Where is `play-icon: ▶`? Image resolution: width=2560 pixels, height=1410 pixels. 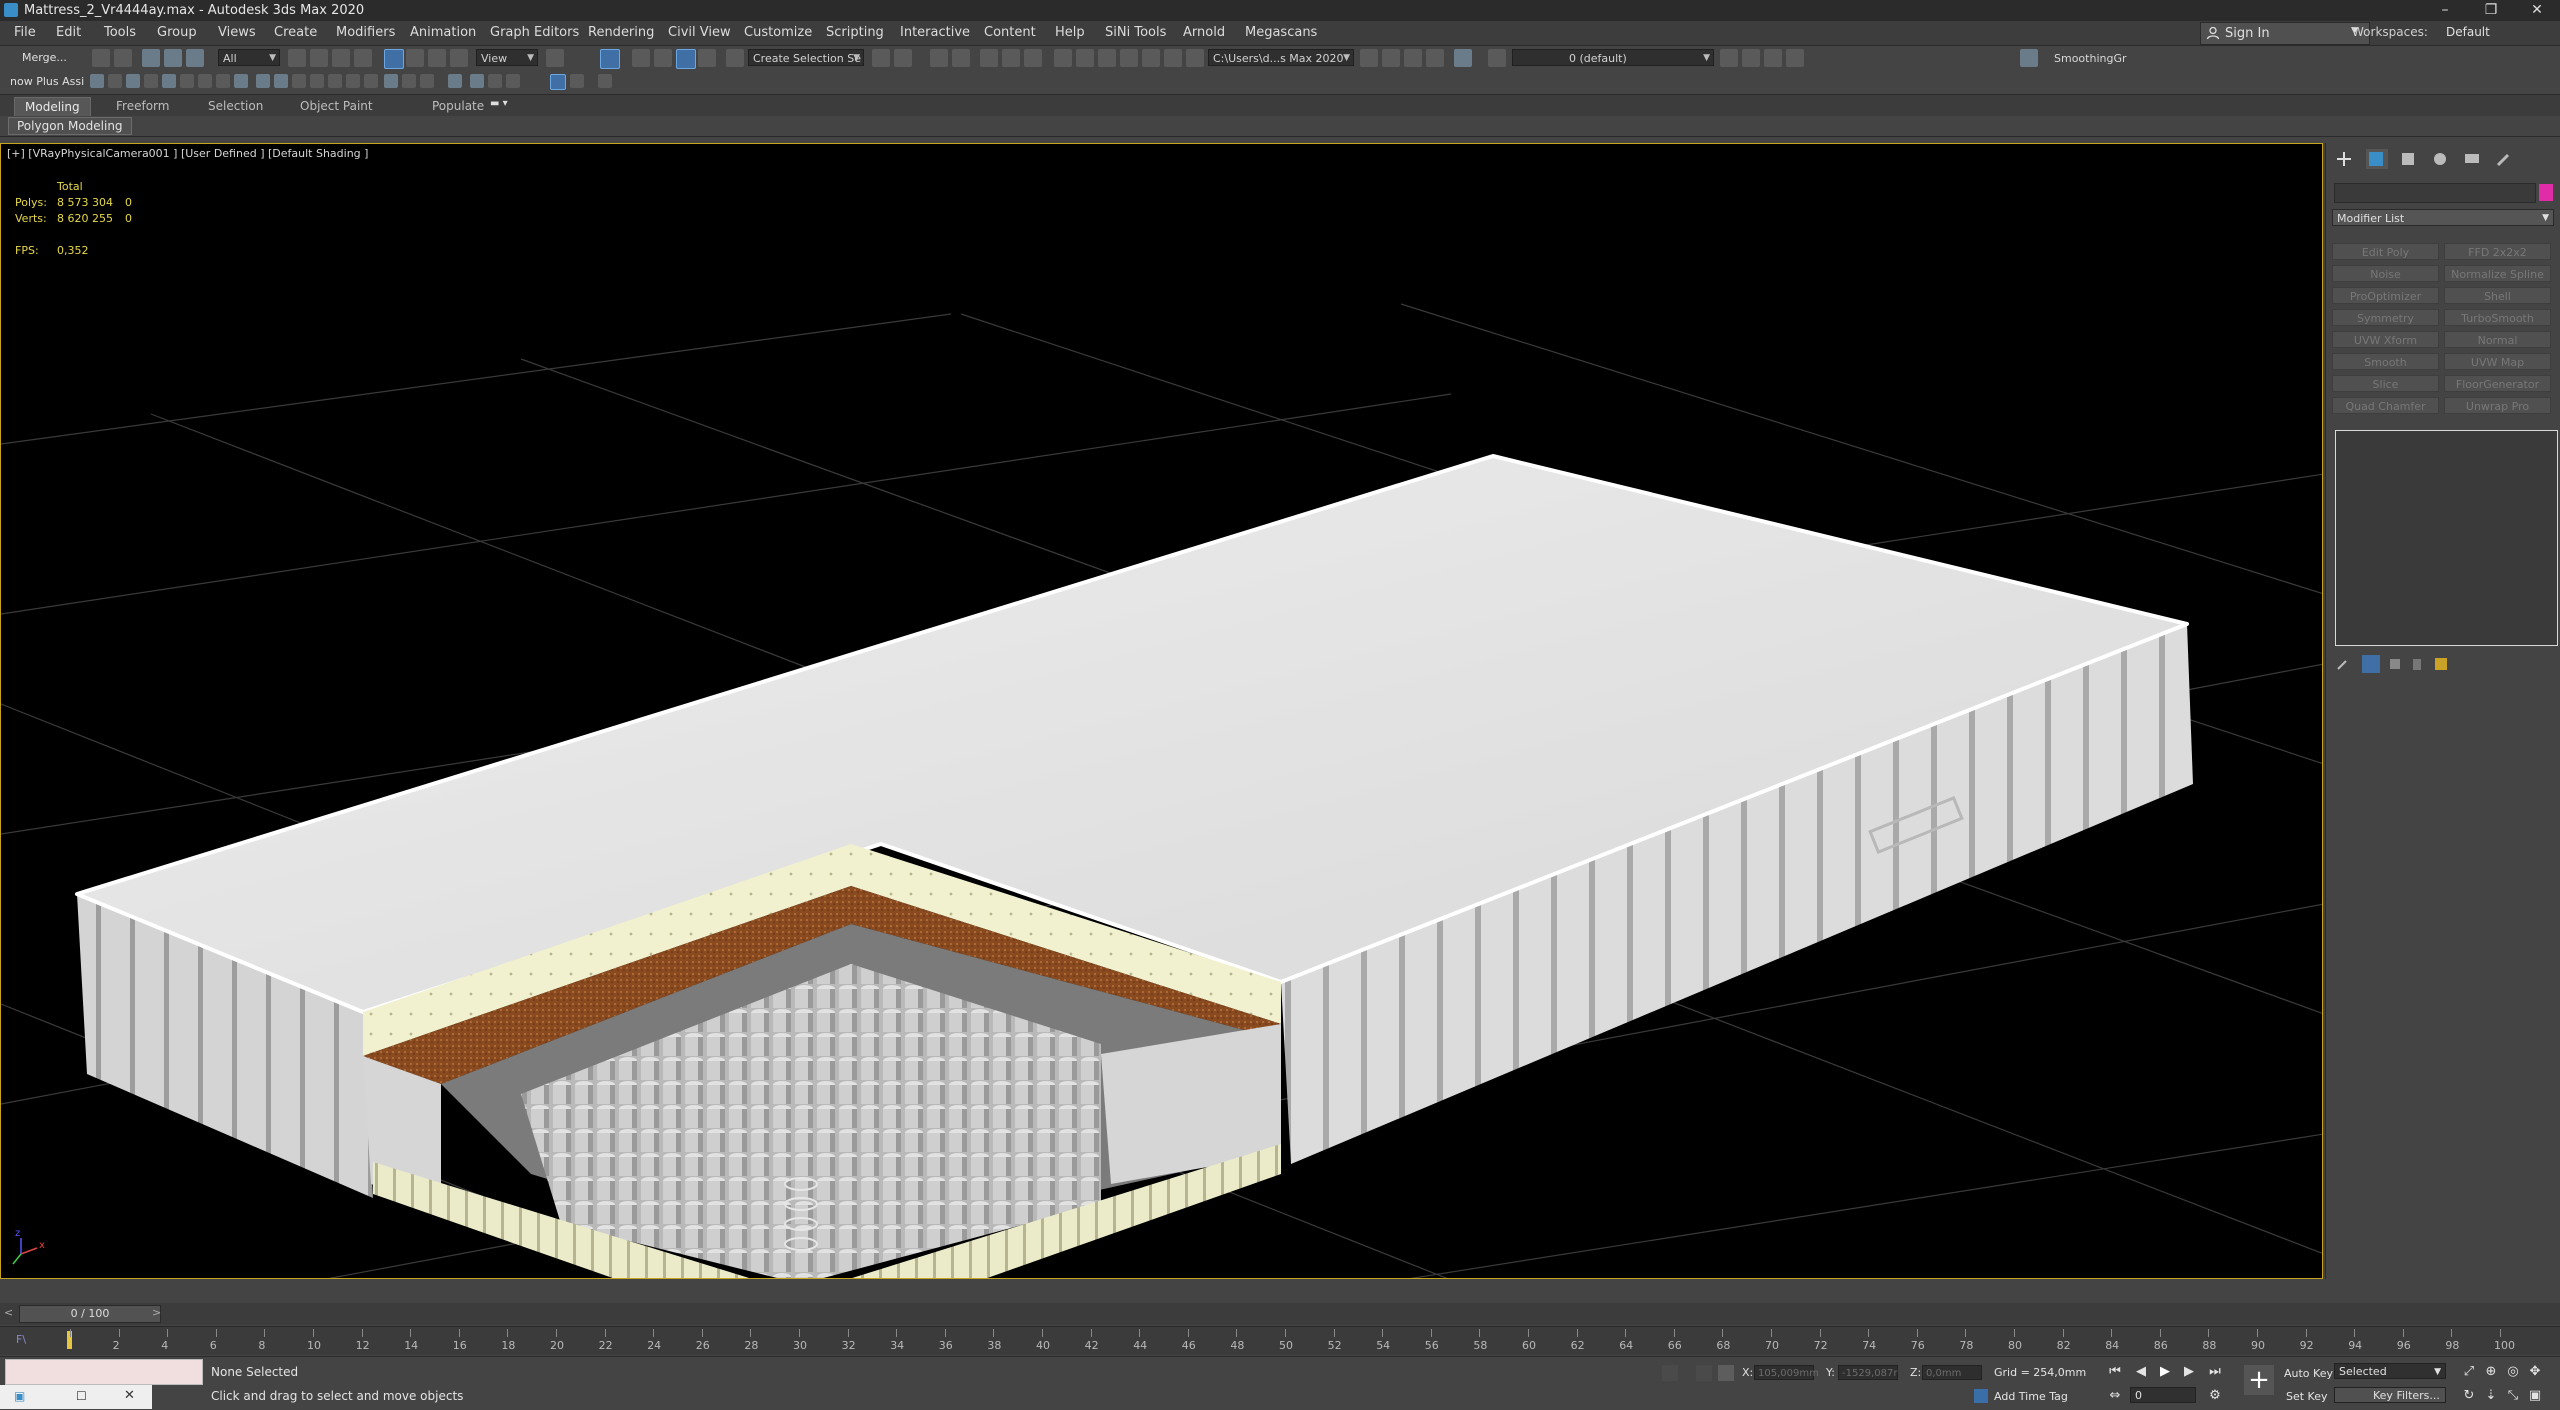 play-icon: ▶ is located at coordinates (2165, 1372).